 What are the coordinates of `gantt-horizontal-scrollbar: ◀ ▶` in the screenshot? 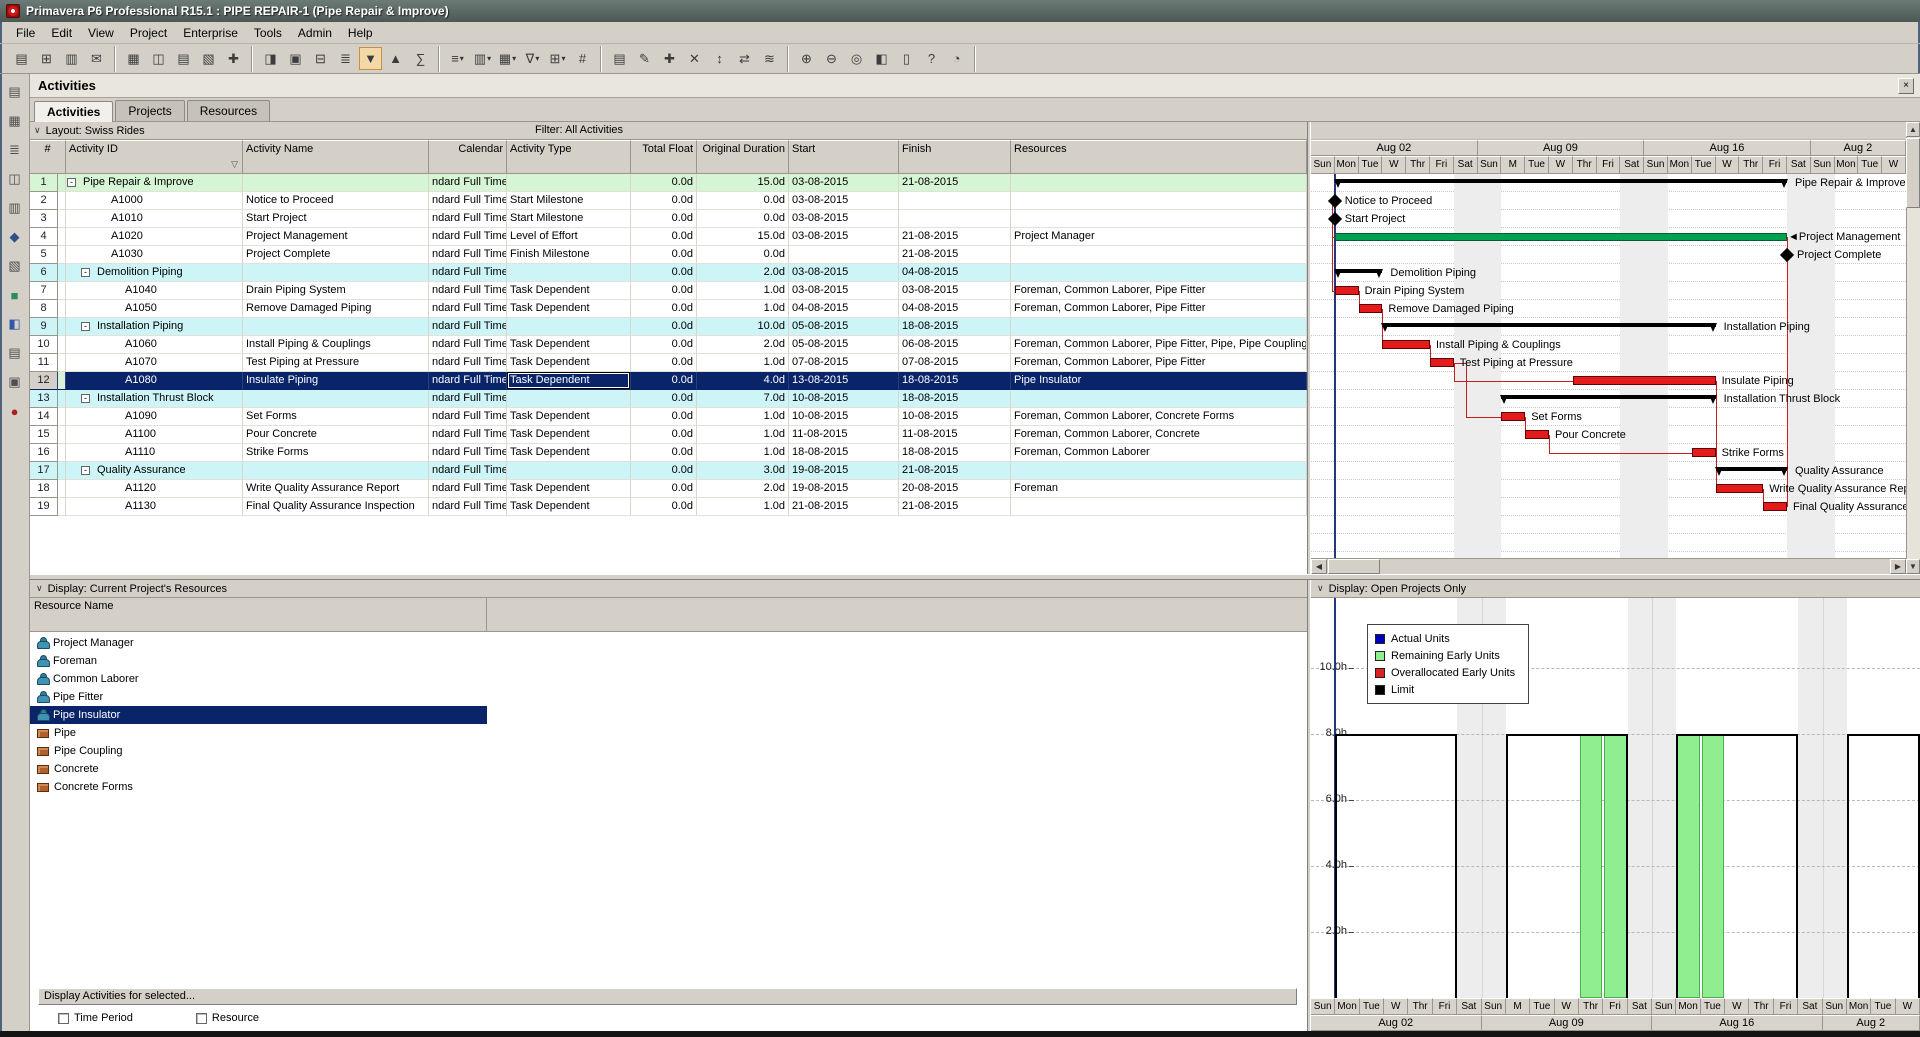 It's located at (1608, 566).